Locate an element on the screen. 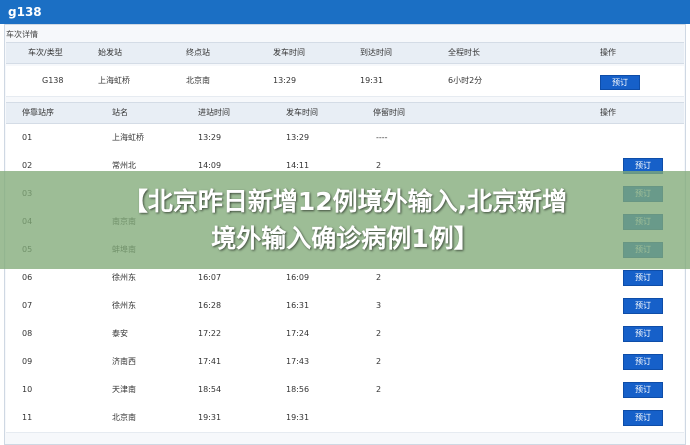  col-train-type: 车次/类型 is located at coordinates (45, 52).